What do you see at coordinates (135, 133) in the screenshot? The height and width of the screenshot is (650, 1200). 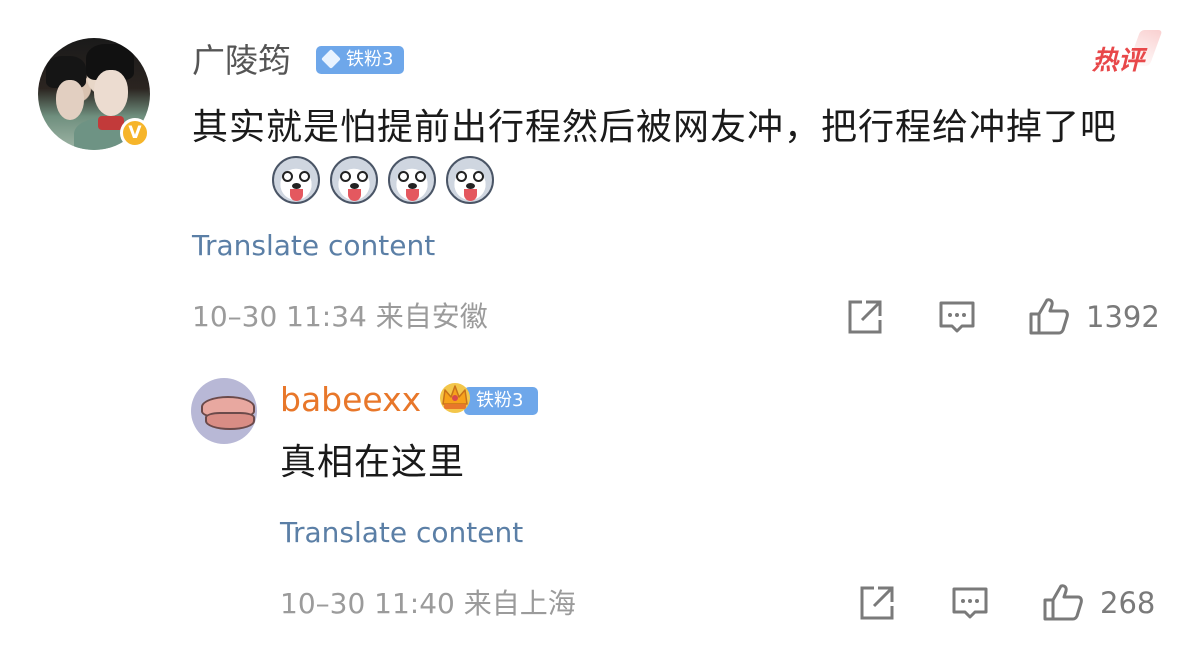 I see `verified-icon: V` at bounding box center [135, 133].